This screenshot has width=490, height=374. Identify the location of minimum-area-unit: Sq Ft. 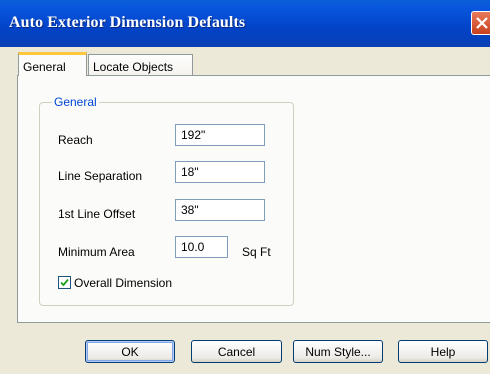
(256, 252).